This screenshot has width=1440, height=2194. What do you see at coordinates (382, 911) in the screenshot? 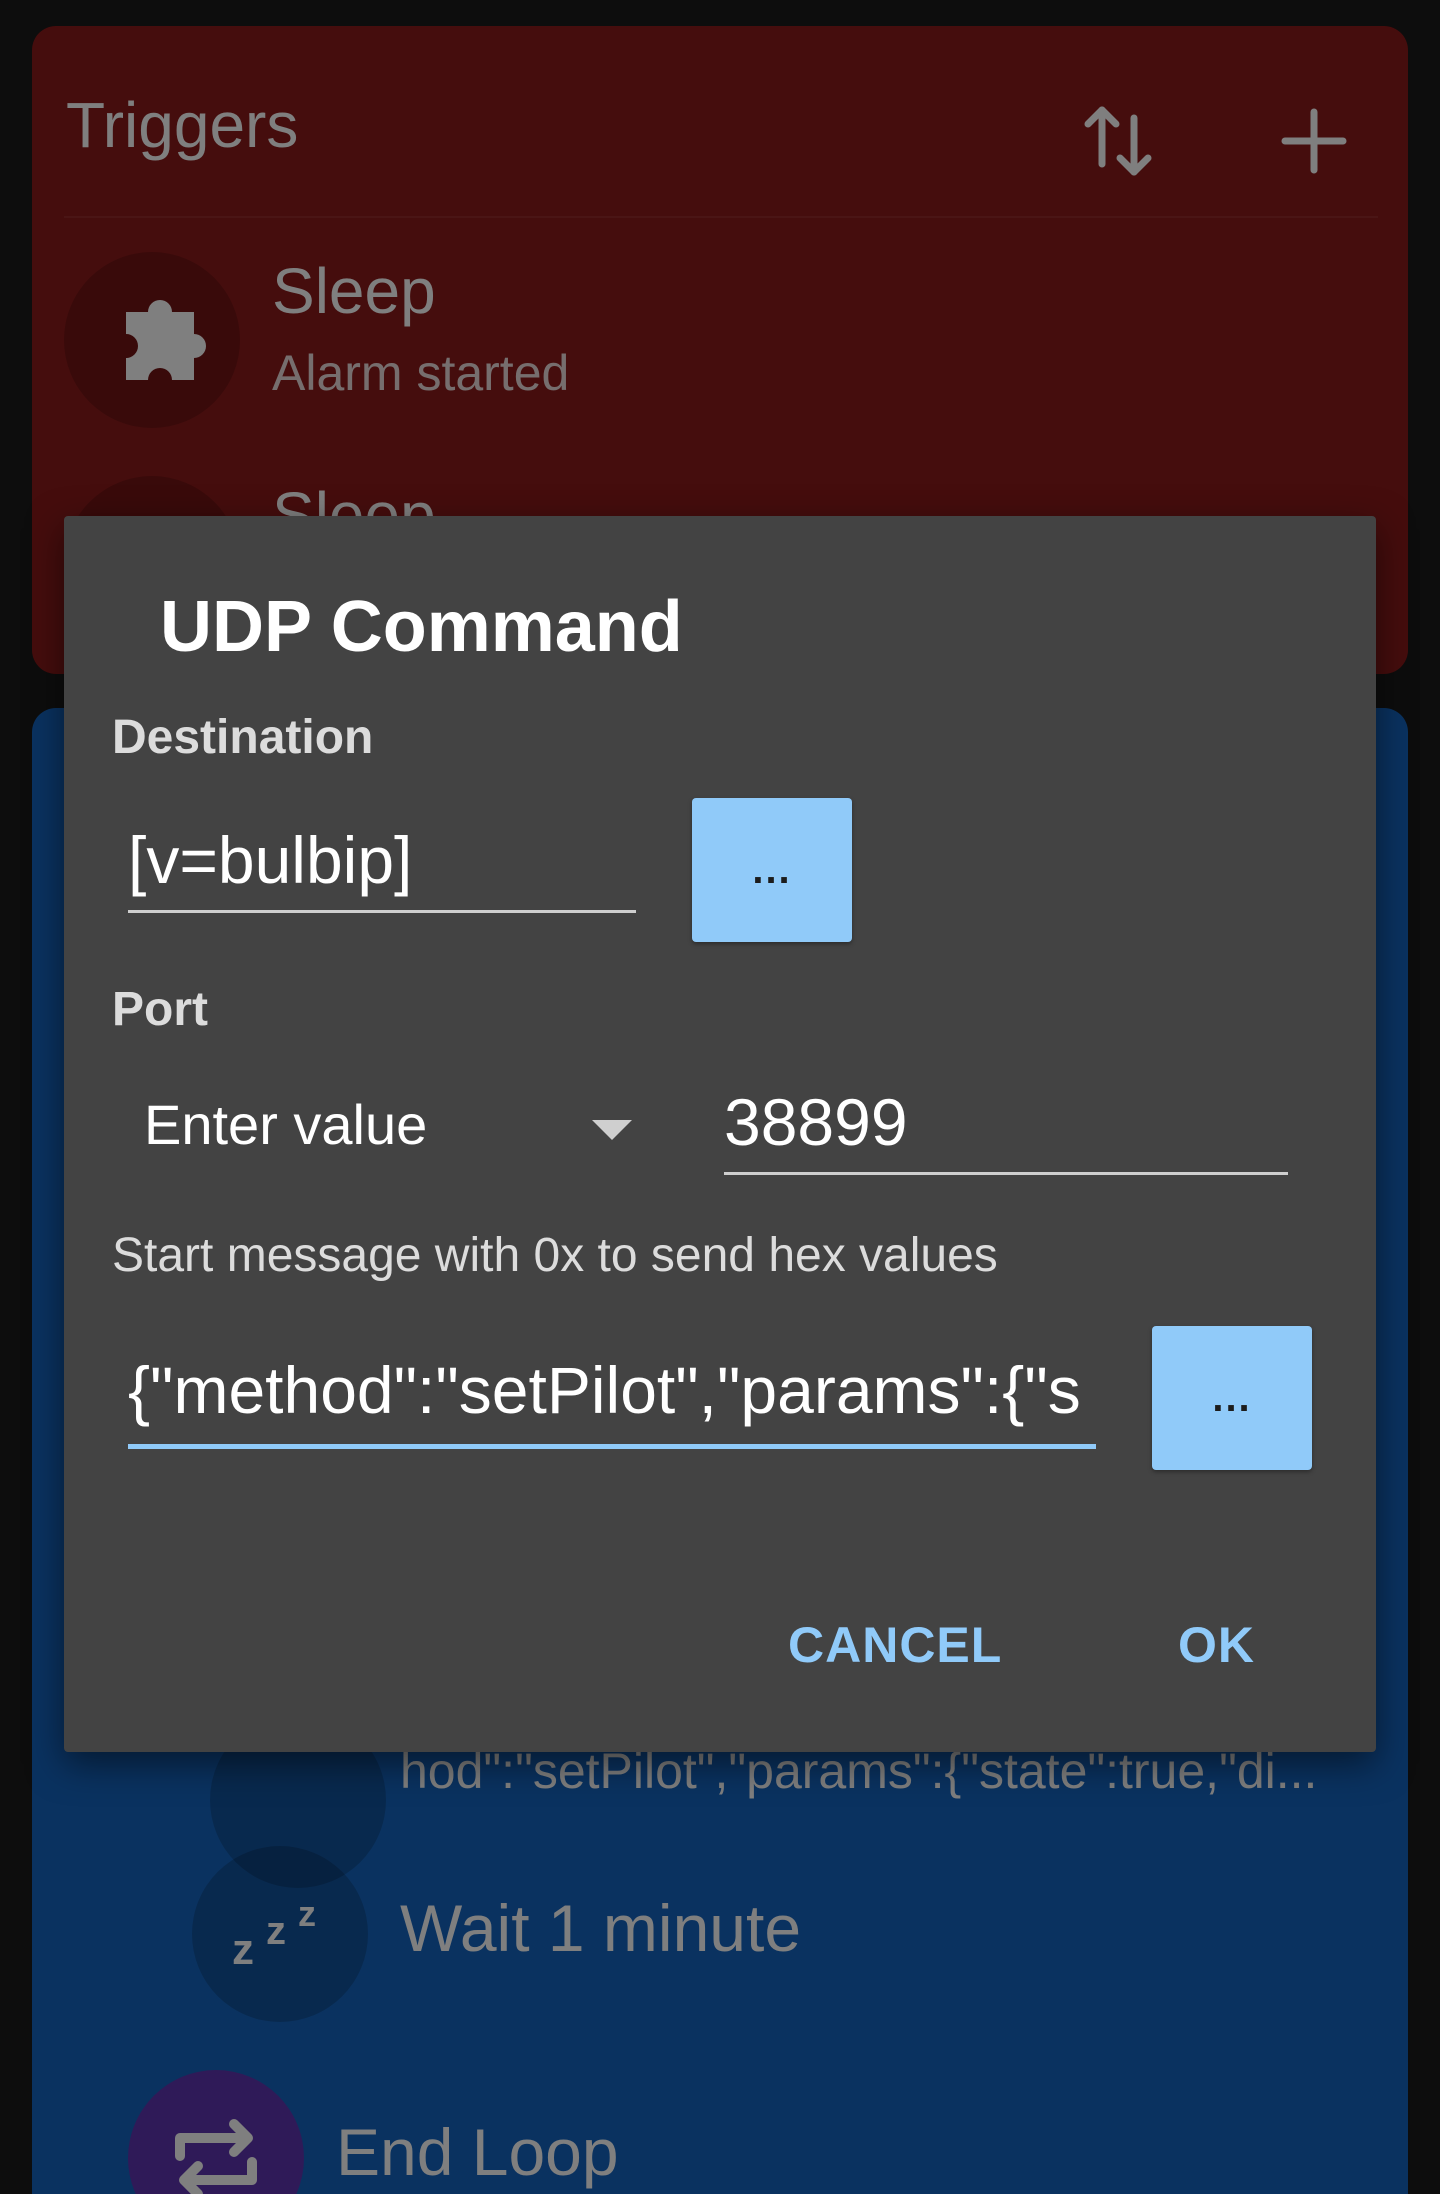
I see `destination-underline` at bounding box center [382, 911].